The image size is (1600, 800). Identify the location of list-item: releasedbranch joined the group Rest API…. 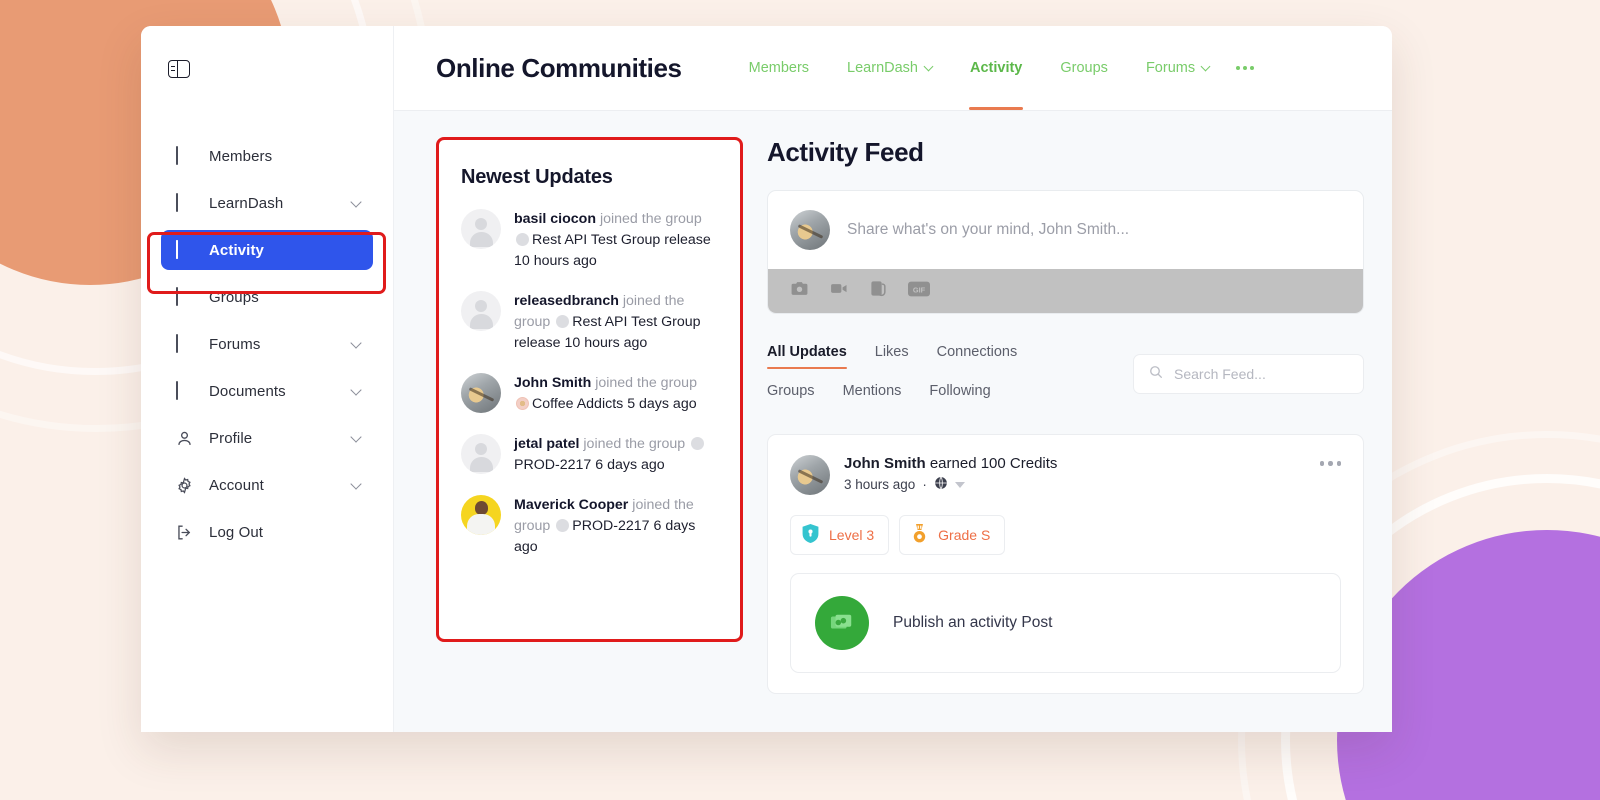
(589, 322).